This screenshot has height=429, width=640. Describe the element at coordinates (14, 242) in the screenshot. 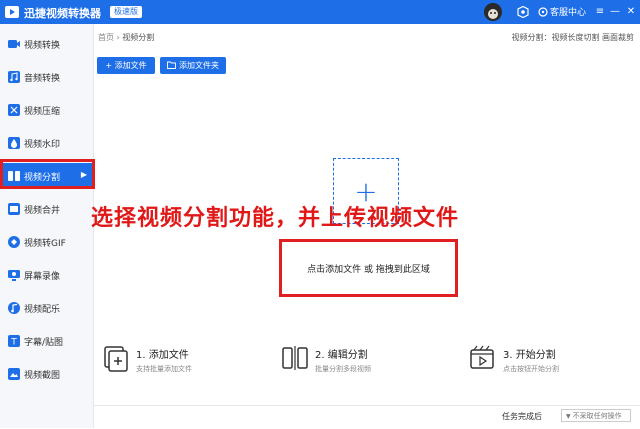

I see `gif-icon` at that location.